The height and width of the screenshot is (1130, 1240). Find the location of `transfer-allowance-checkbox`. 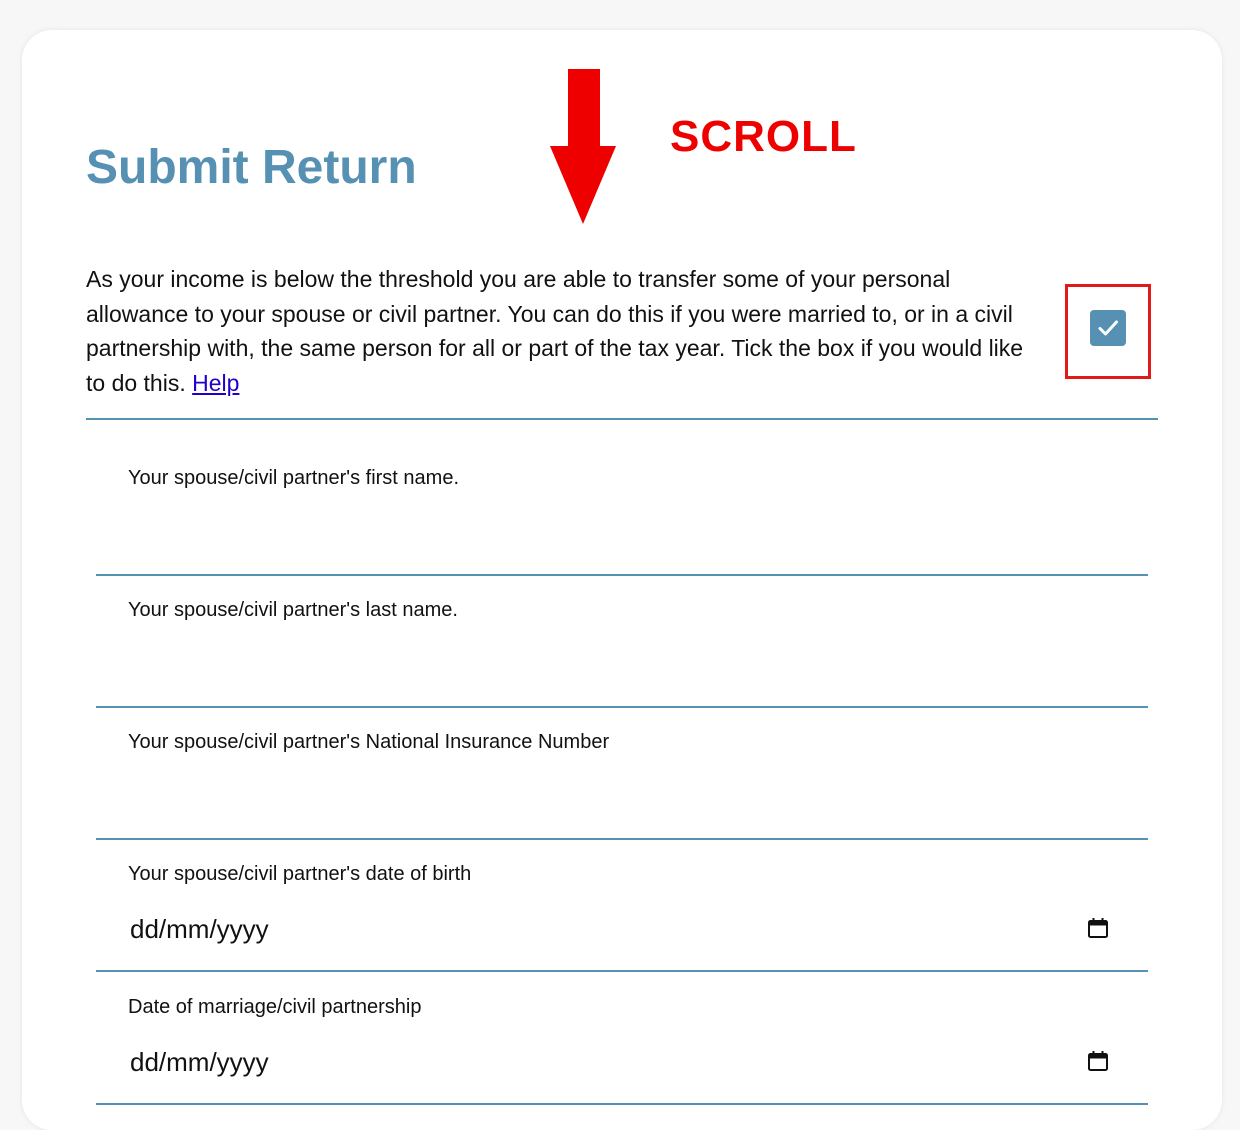

transfer-allowance-checkbox is located at coordinates (1108, 328).